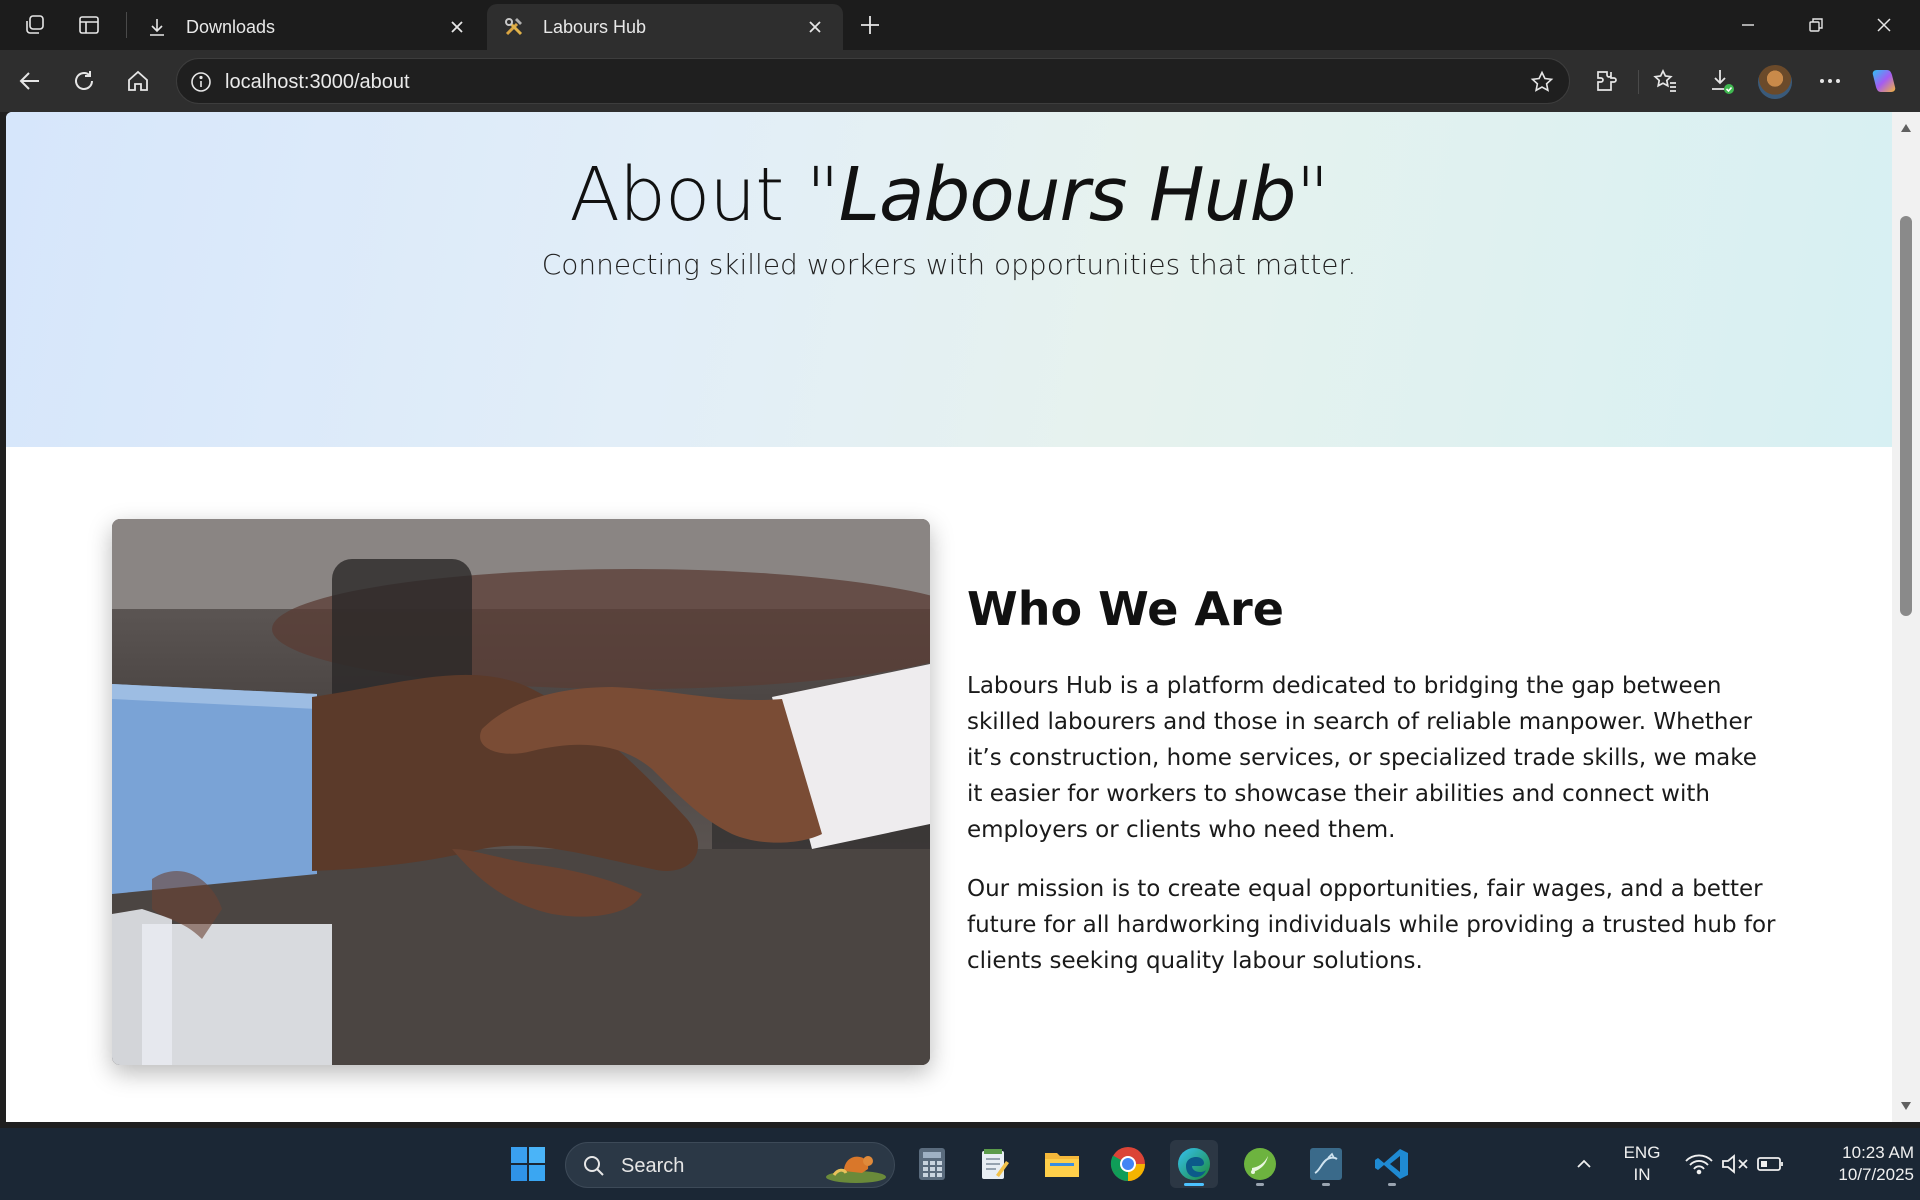 The width and height of the screenshot is (1920, 1200). Describe the element at coordinates (960, 1164) in the screenshot. I see `windows-taskbar: Search ENG IN 10:23 AM 10/7/2025` at that location.